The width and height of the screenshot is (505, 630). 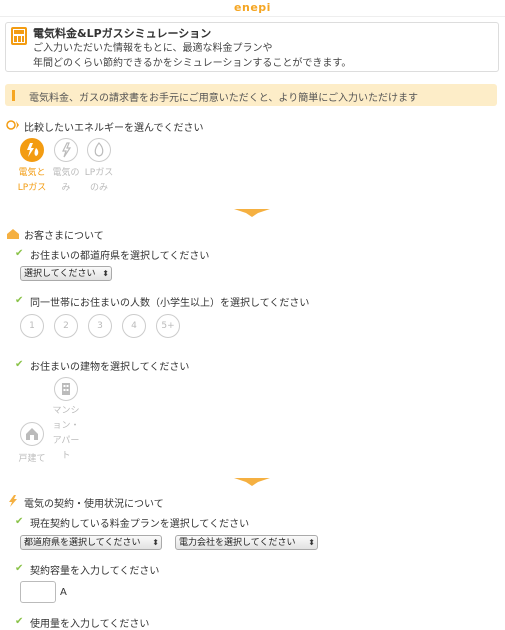 What do you see at coordinates (19, 36) in the screenshot?
I see `calculator-icon` at bounding box center [19, 36].